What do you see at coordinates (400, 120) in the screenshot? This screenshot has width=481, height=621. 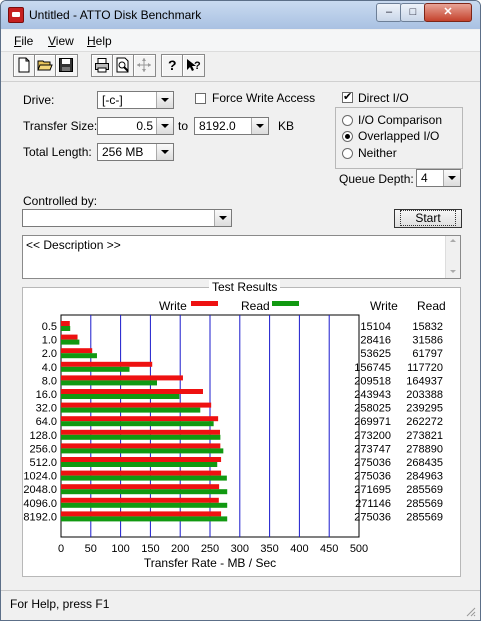 I see `io-comparison-label: I/O Comparison` at bounding box center [400, 120].